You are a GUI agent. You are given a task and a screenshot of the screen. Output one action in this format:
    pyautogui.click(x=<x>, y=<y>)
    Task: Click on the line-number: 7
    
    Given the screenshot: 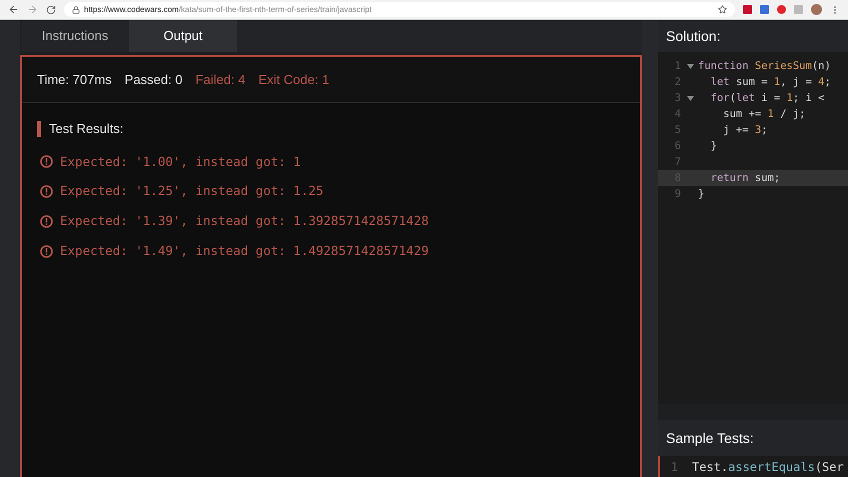 What is the action you would take?
    pyautogui.click(x=678, y=162)
    